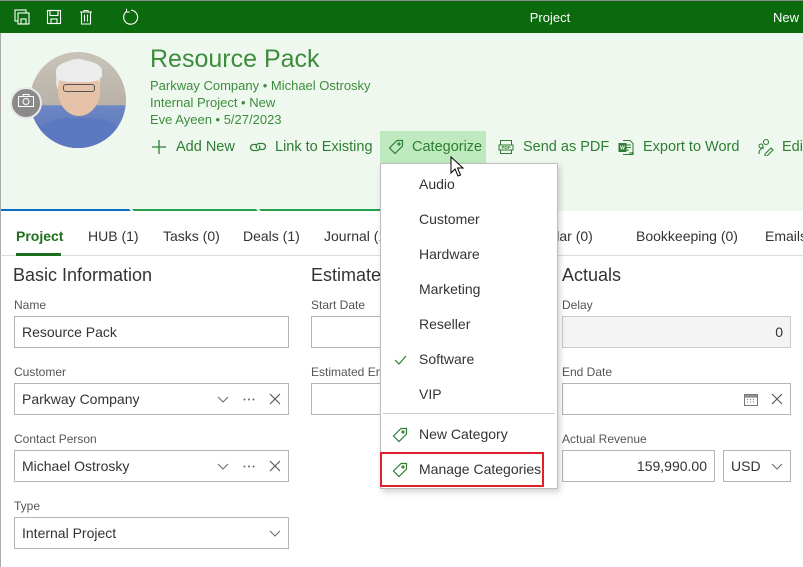 This screenshot has height=567, width=803. What do you see at coordinates (788, 17) in the screenshot?
I see `new-menu-button: New L` at bounding box center [788, 17].